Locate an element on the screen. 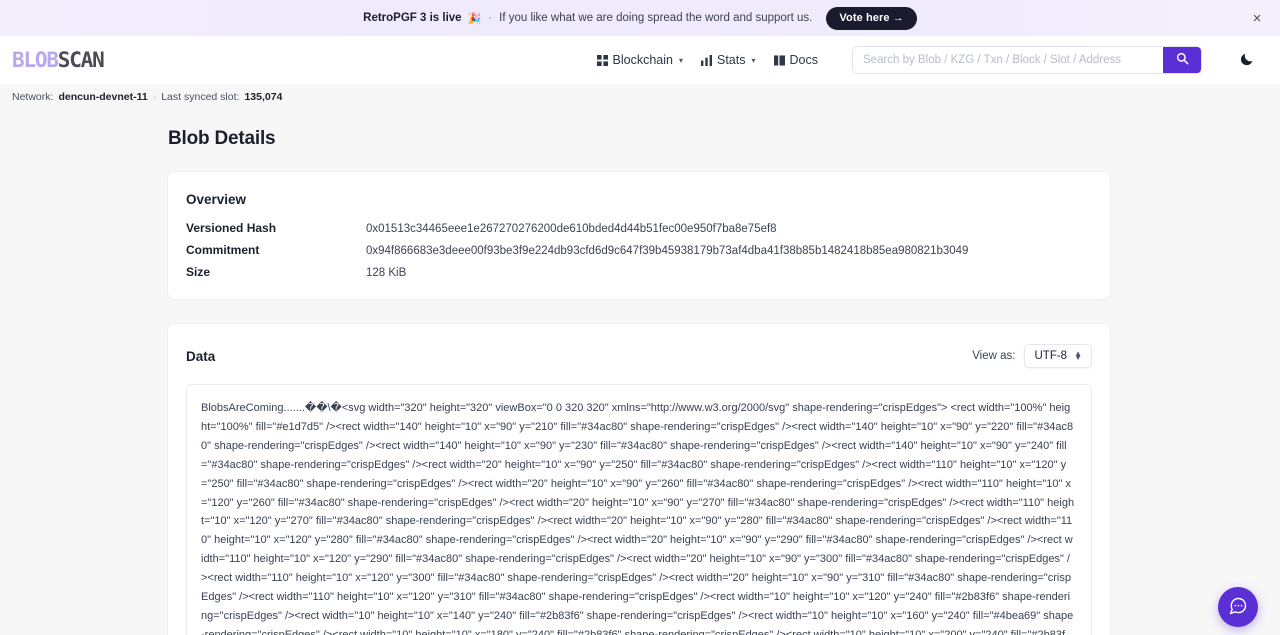 The height and width of the screenshot is (635, 1280). dark-mode-toggle is located at coordinates (1247, 60).